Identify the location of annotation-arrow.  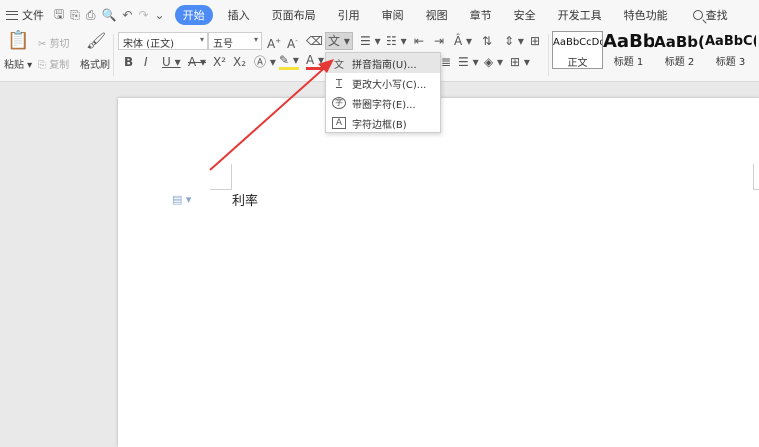
(271, 115).